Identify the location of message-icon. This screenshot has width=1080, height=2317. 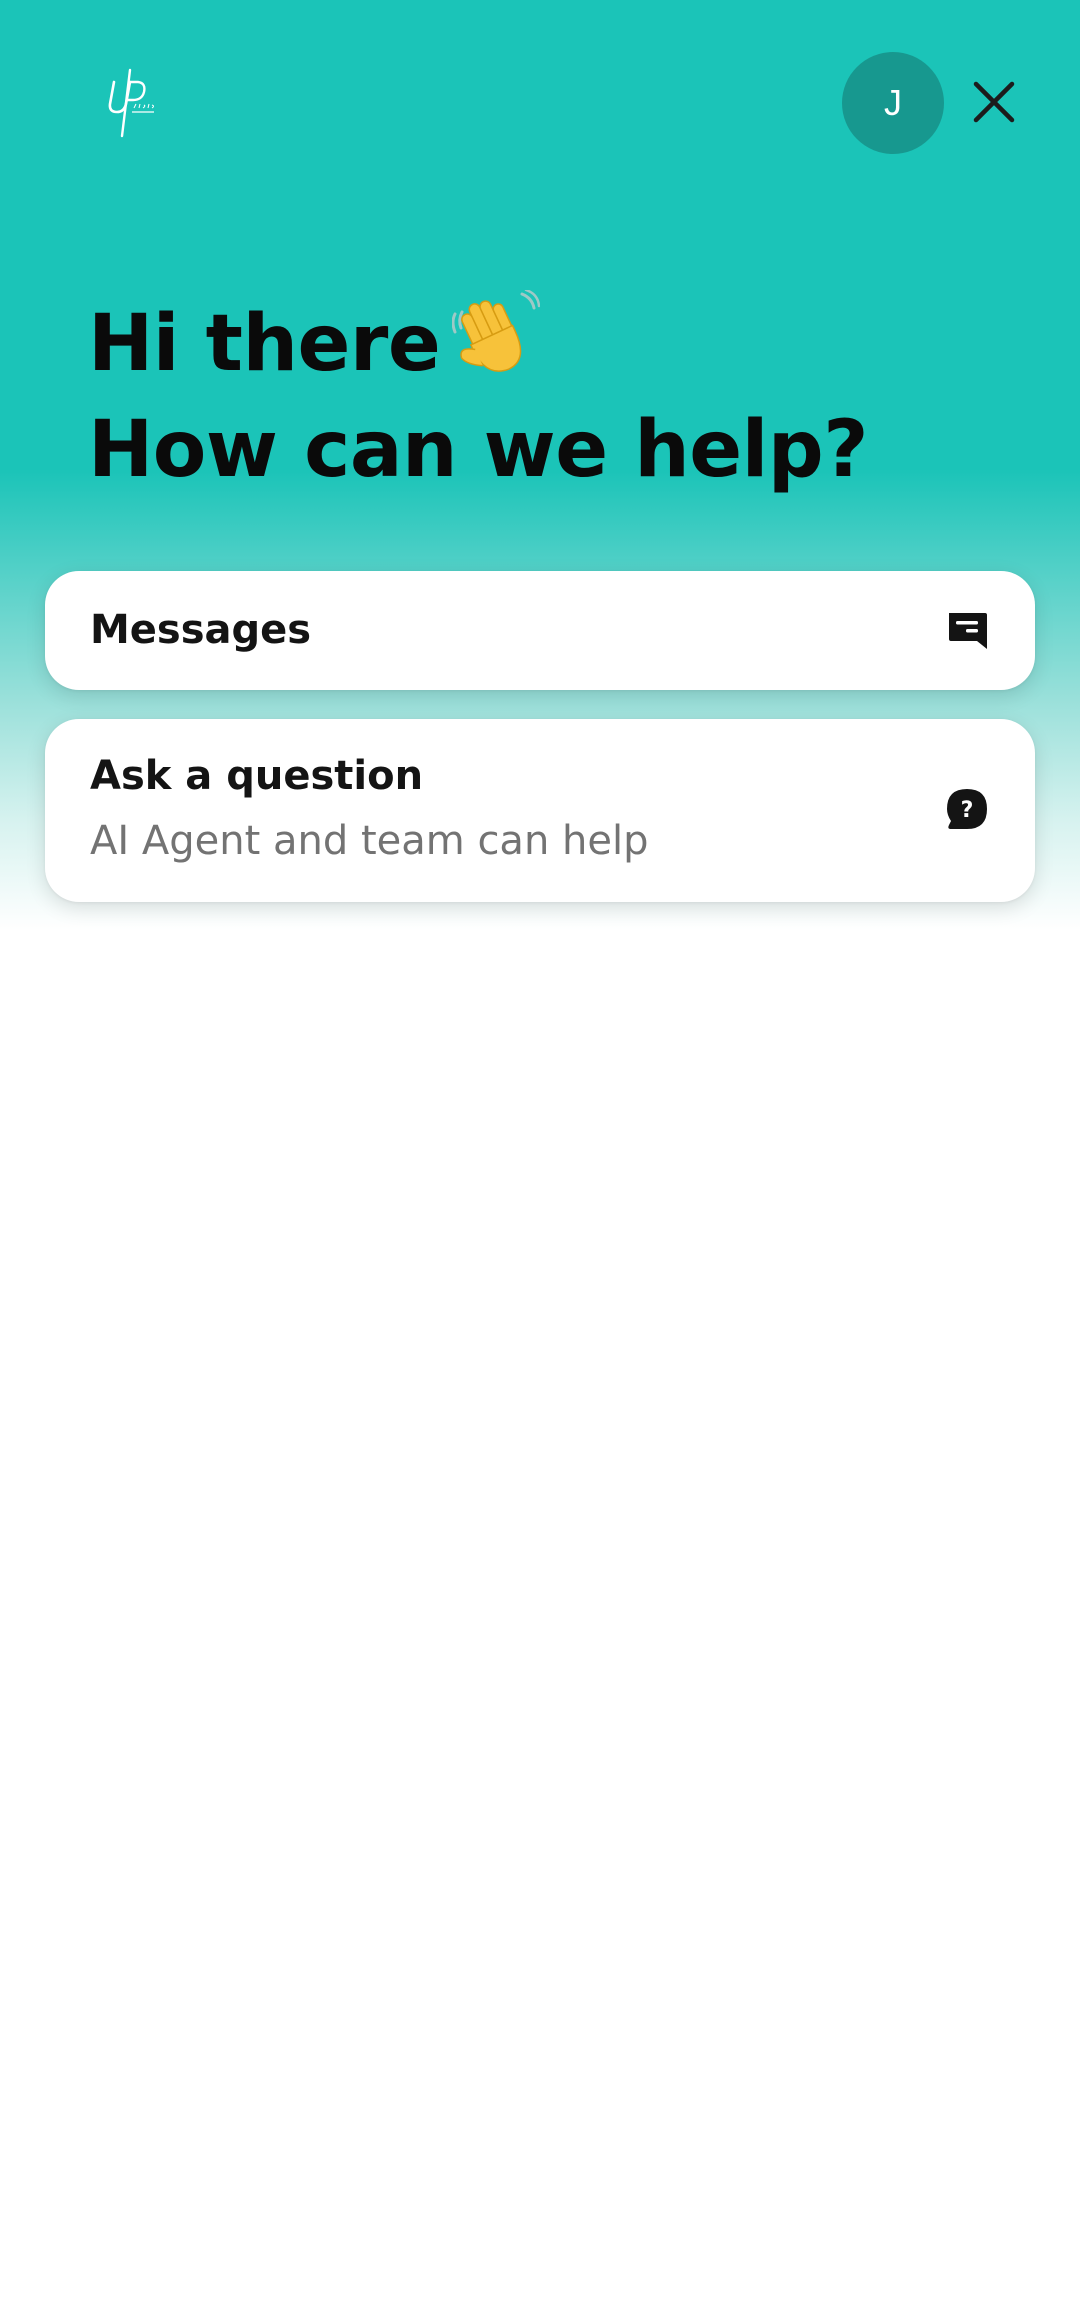
(967, 631).